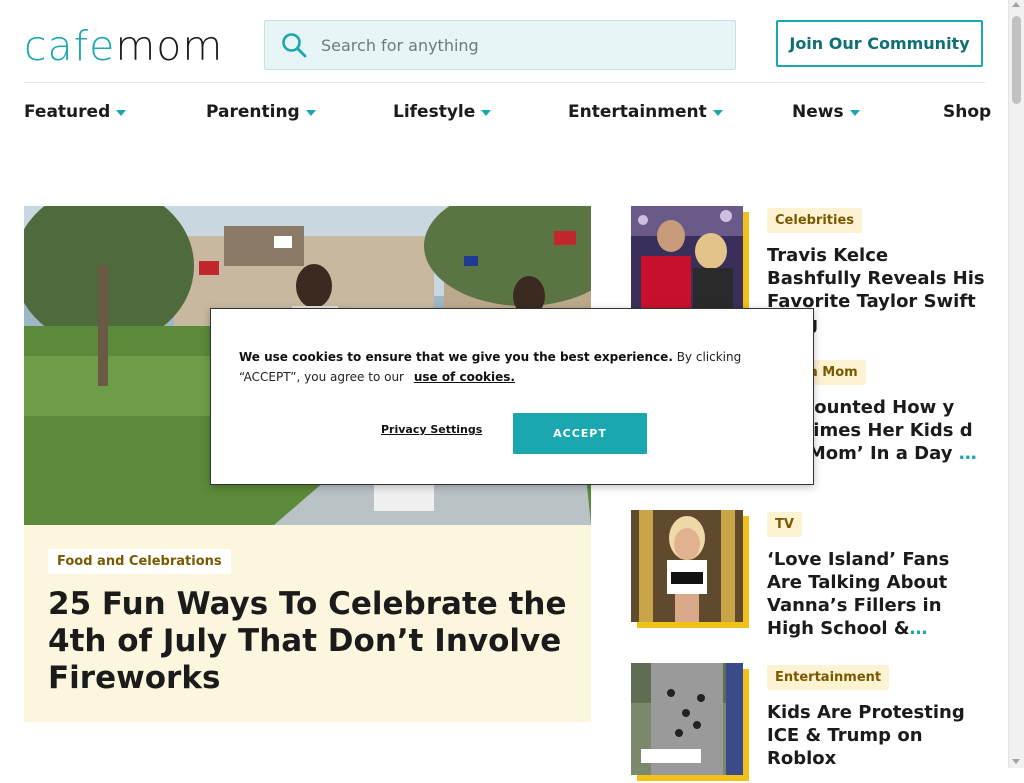  I want to click on nav-item-parenting: Parenting, so click(261, 112).